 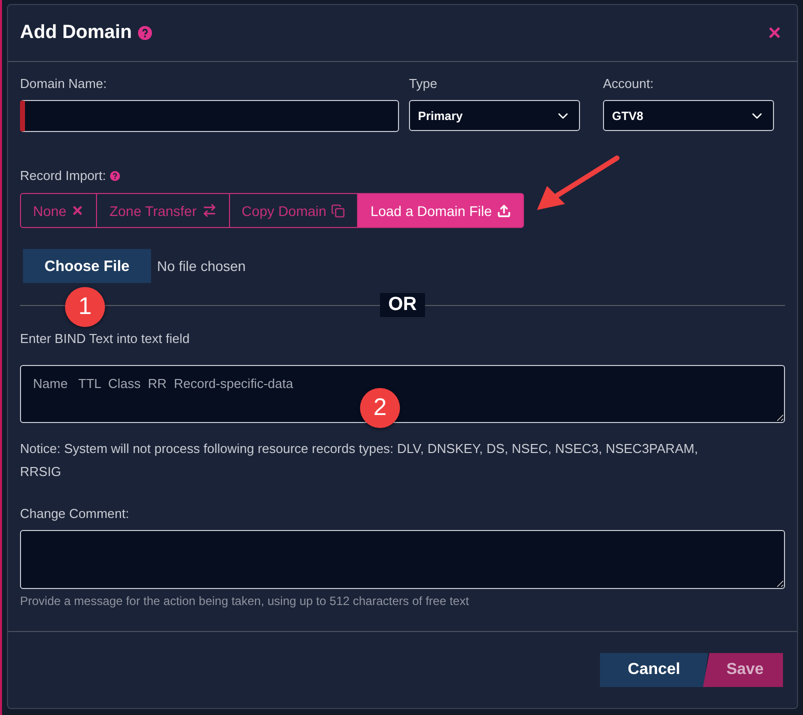 I want to click on or-separator: OR, so click(x=402, y=305).